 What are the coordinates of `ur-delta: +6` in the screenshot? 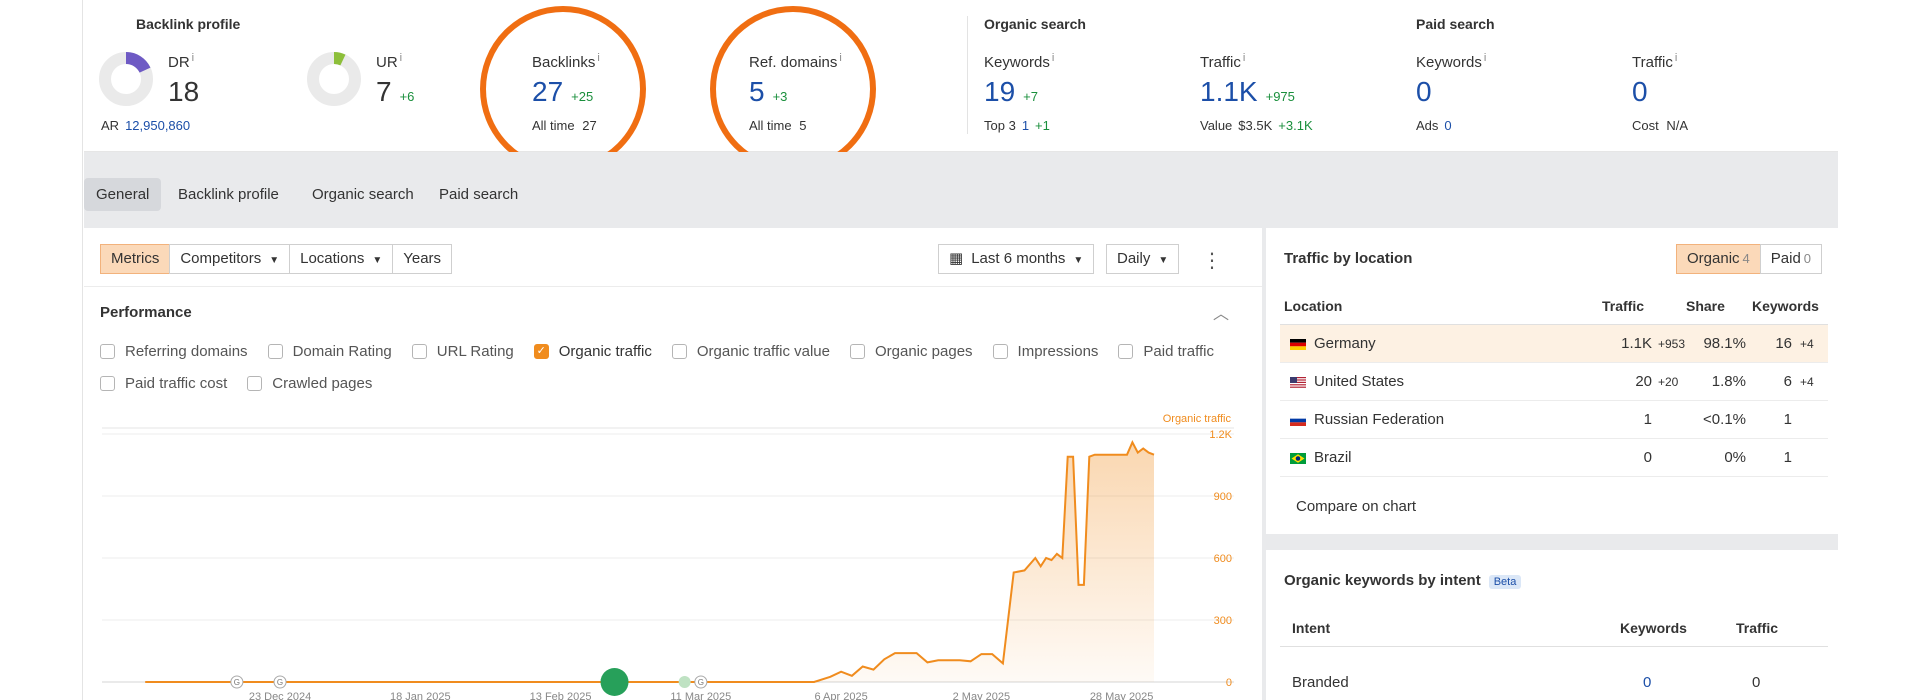 It's located at (407, 96).